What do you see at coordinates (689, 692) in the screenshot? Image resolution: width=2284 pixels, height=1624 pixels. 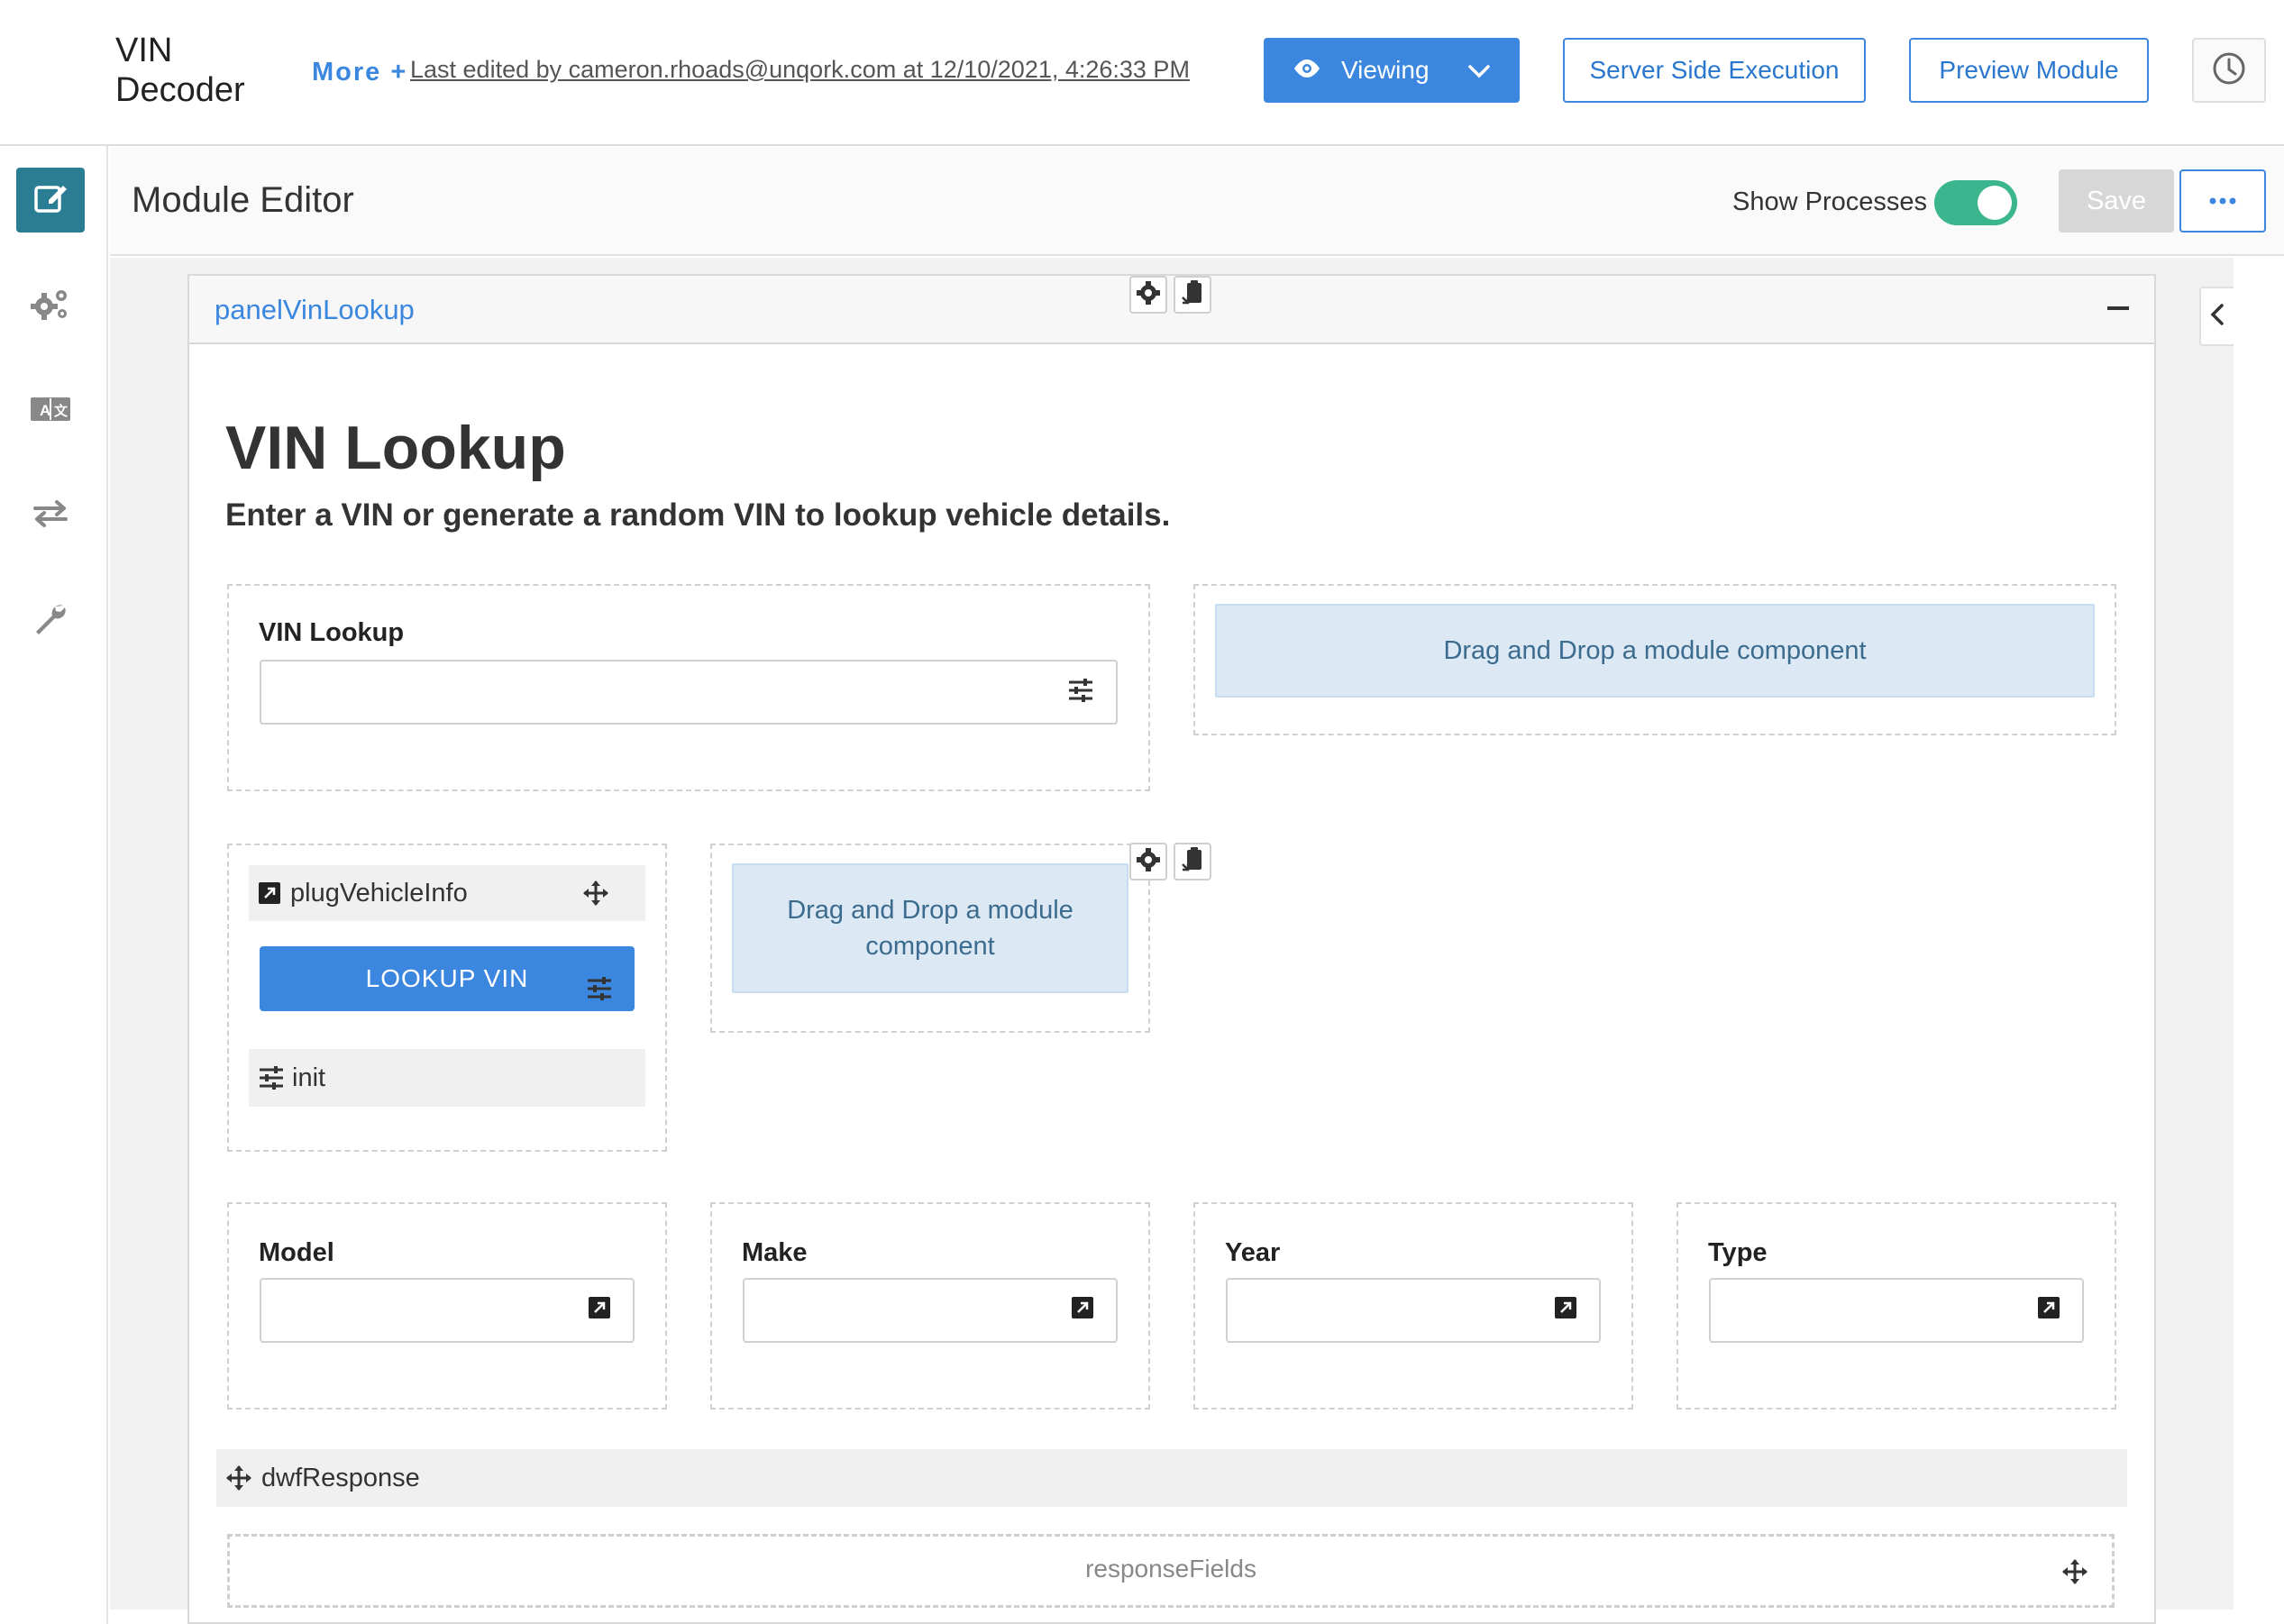 I see `vin-lookup-input` at bounding box center [689, 692].